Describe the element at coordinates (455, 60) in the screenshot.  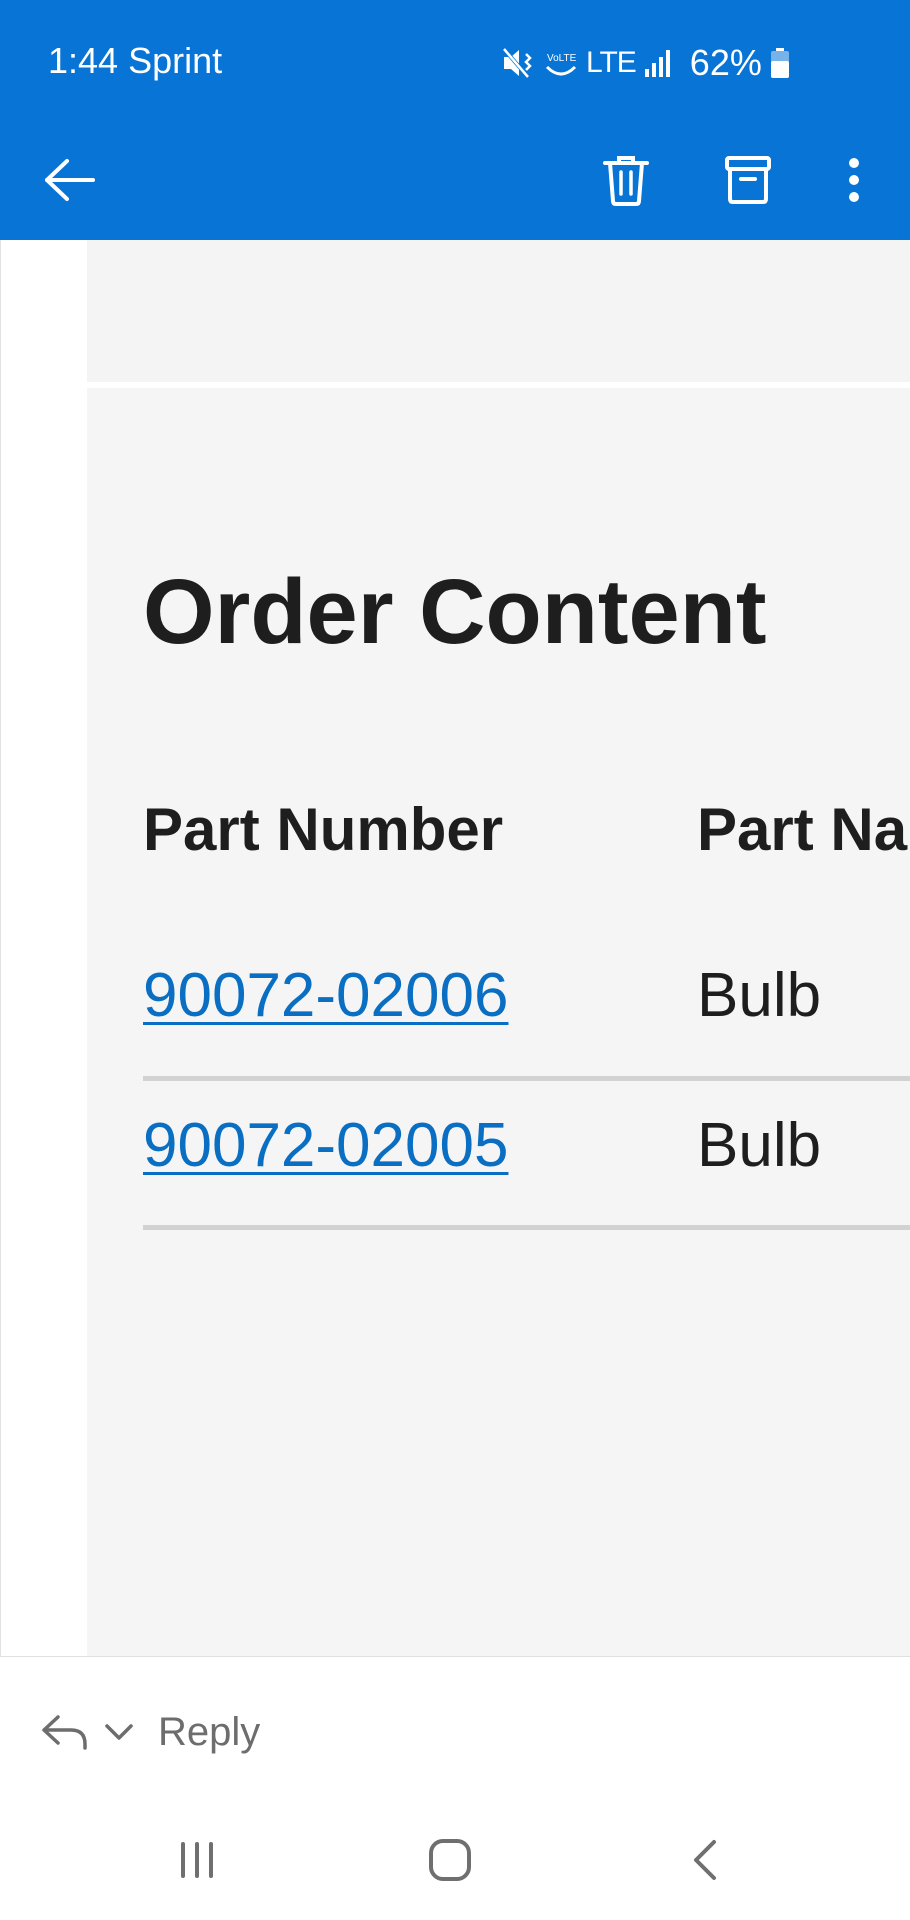
I see `status-bar: 1:44 Sprint VoLTE LTE 62%` at that location.